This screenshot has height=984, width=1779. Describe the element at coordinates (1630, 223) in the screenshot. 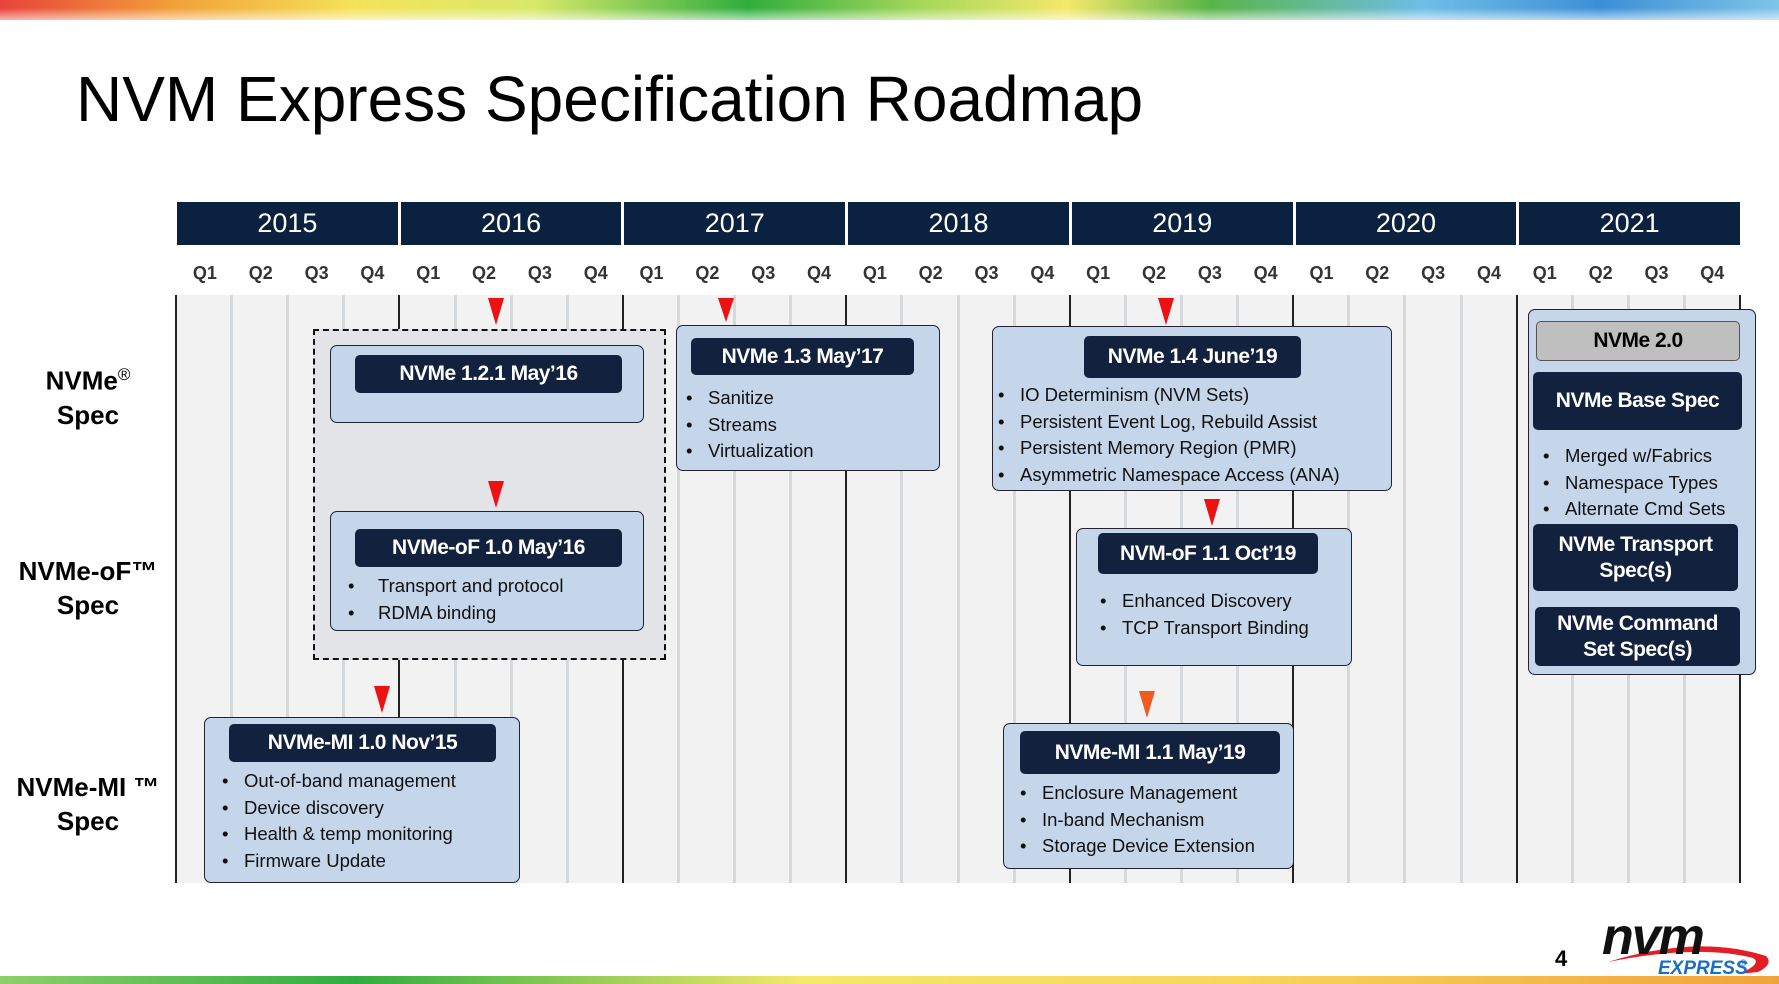

I see `year-2021: 2021` at that location.